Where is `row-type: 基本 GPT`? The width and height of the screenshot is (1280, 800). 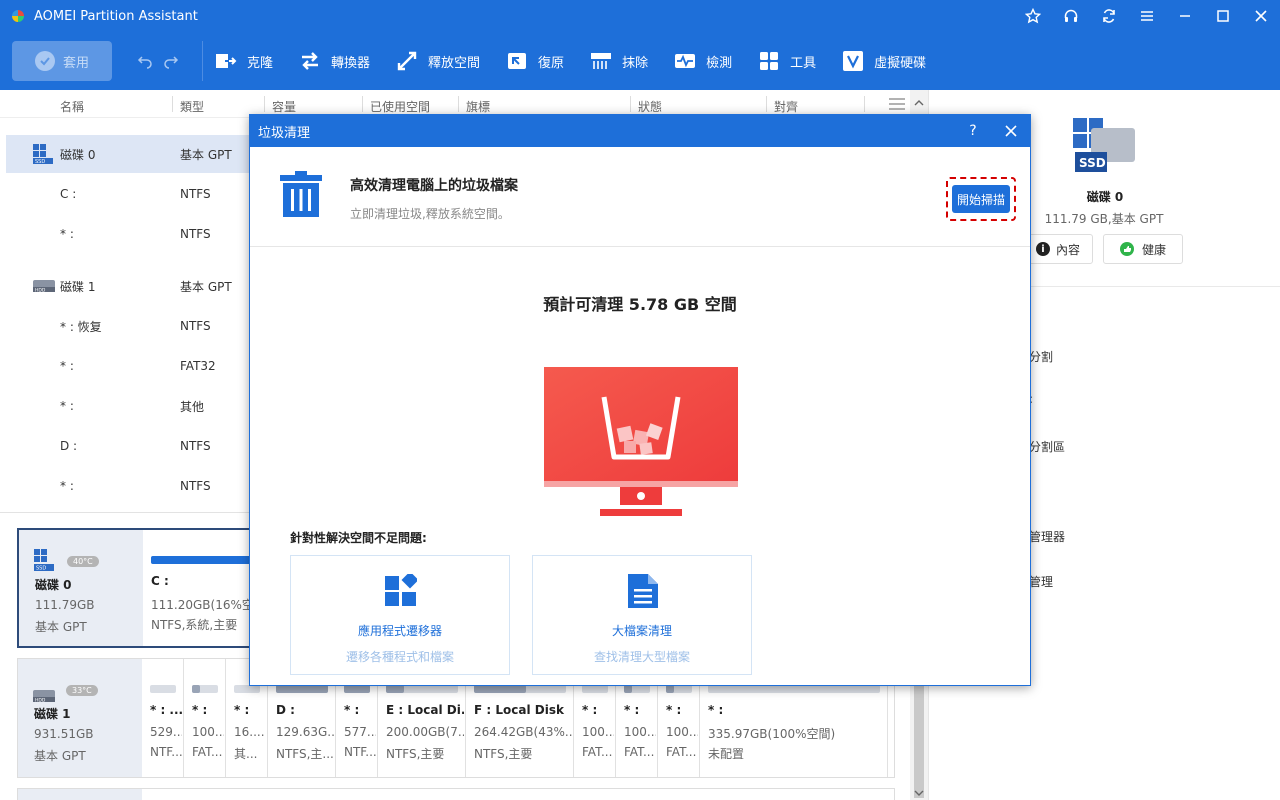 row-type: 基本 GPT is located at coordinates (206, 286).